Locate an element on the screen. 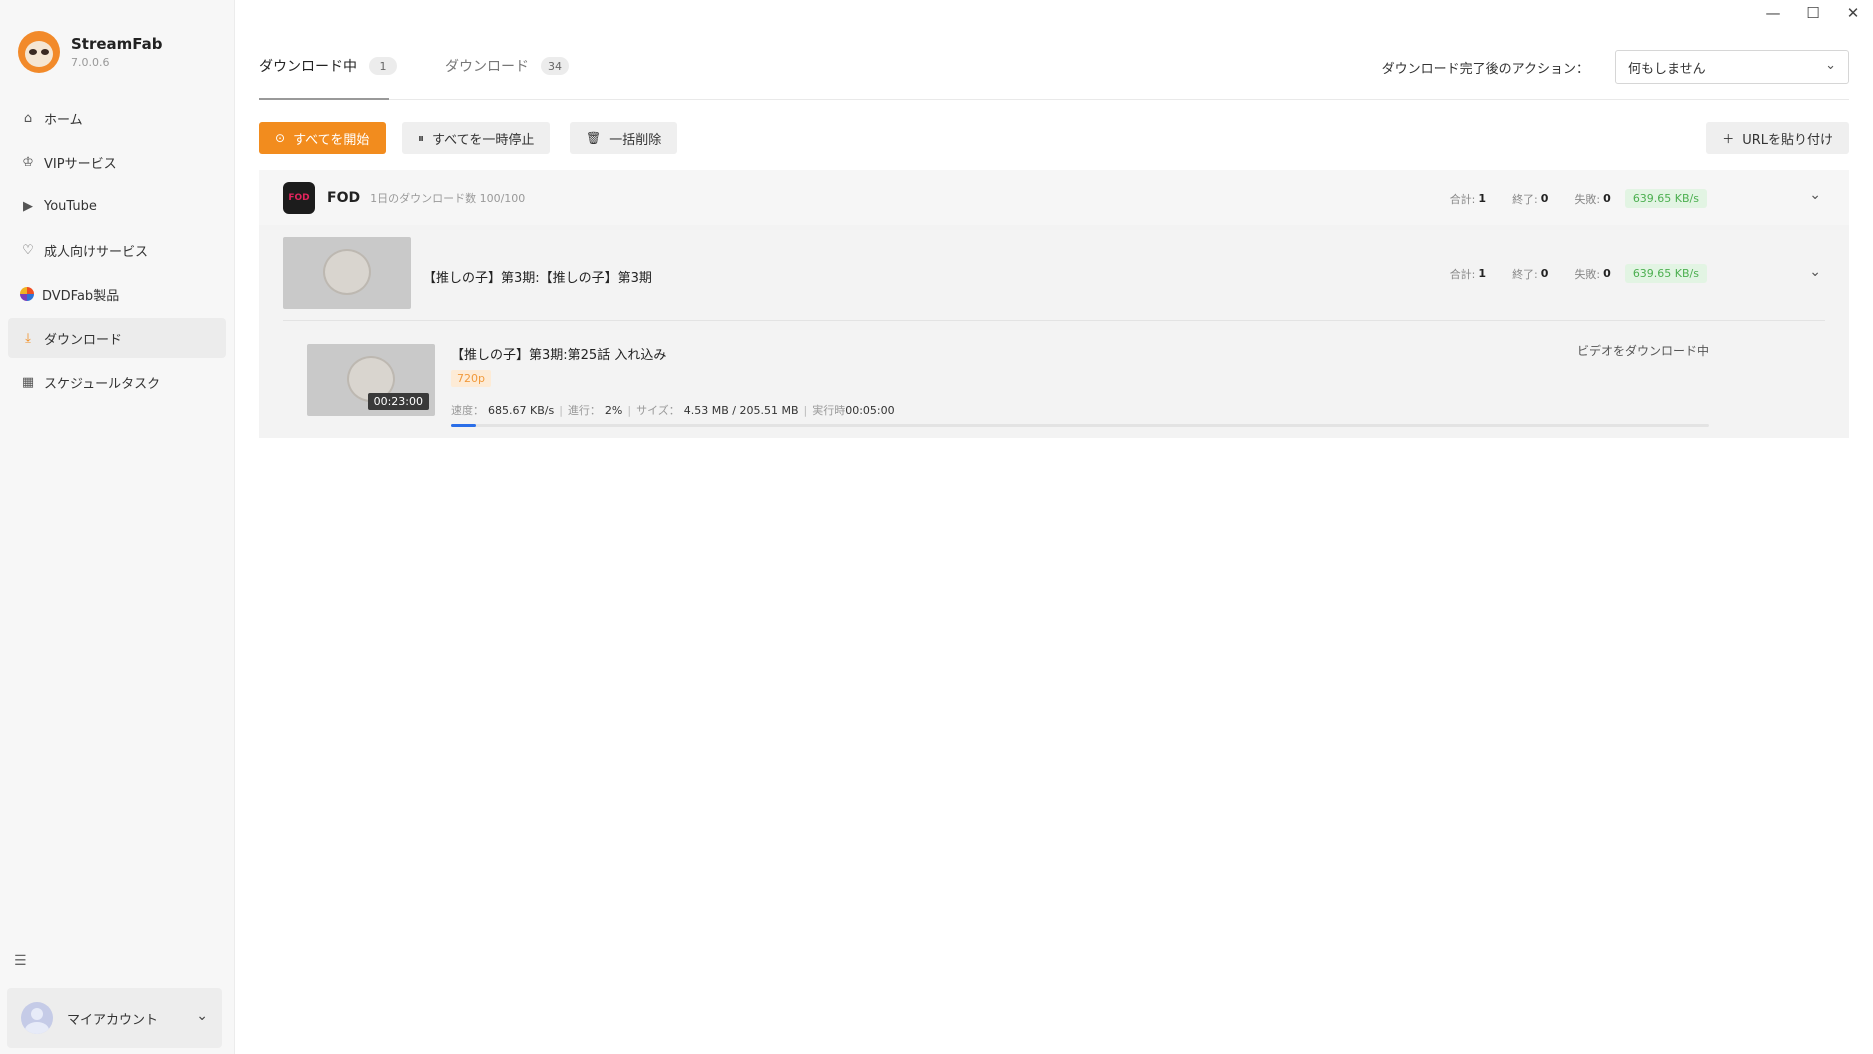 This screenshot has height=1054, width=1873. group-stats: 合計: 1 終了: 0 失敗: 0 639.65 KB/s is located at coordinates (1578, 198).